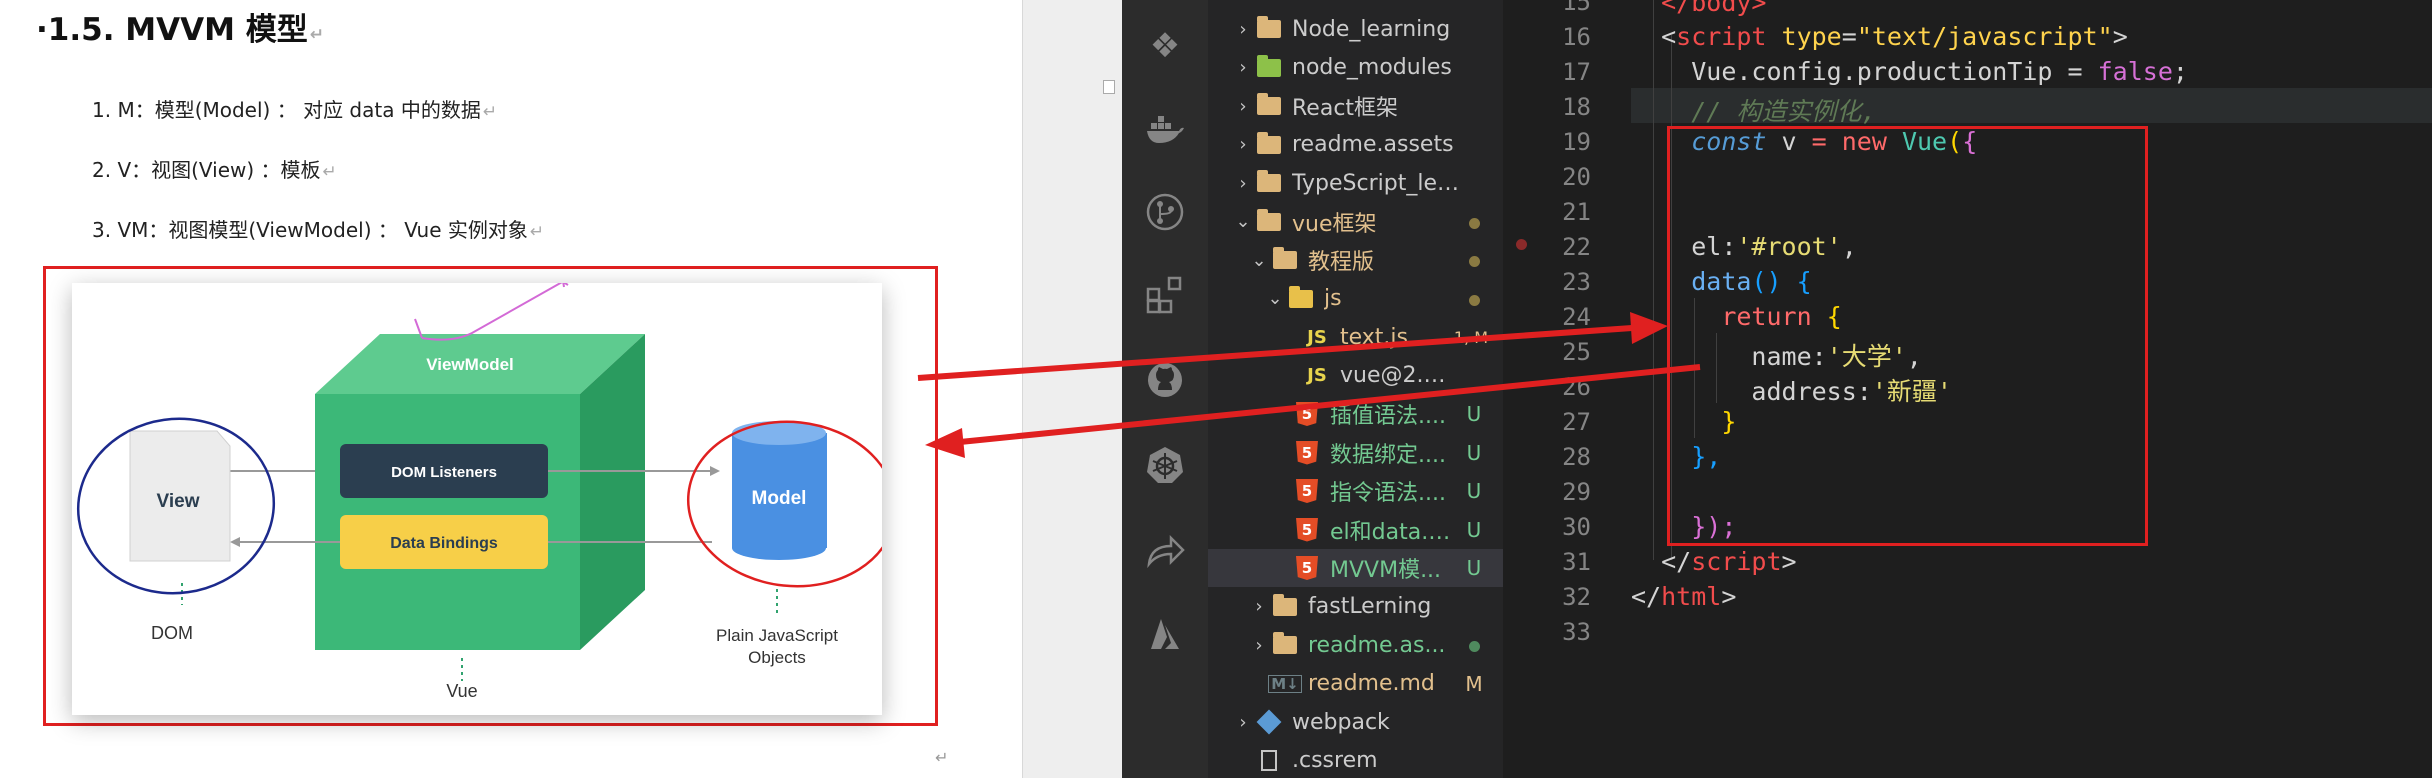 The width and height of the screenshot is (2432, 778). I want to click on tree-item: JS text.js 1, M, so click(1355, 337).